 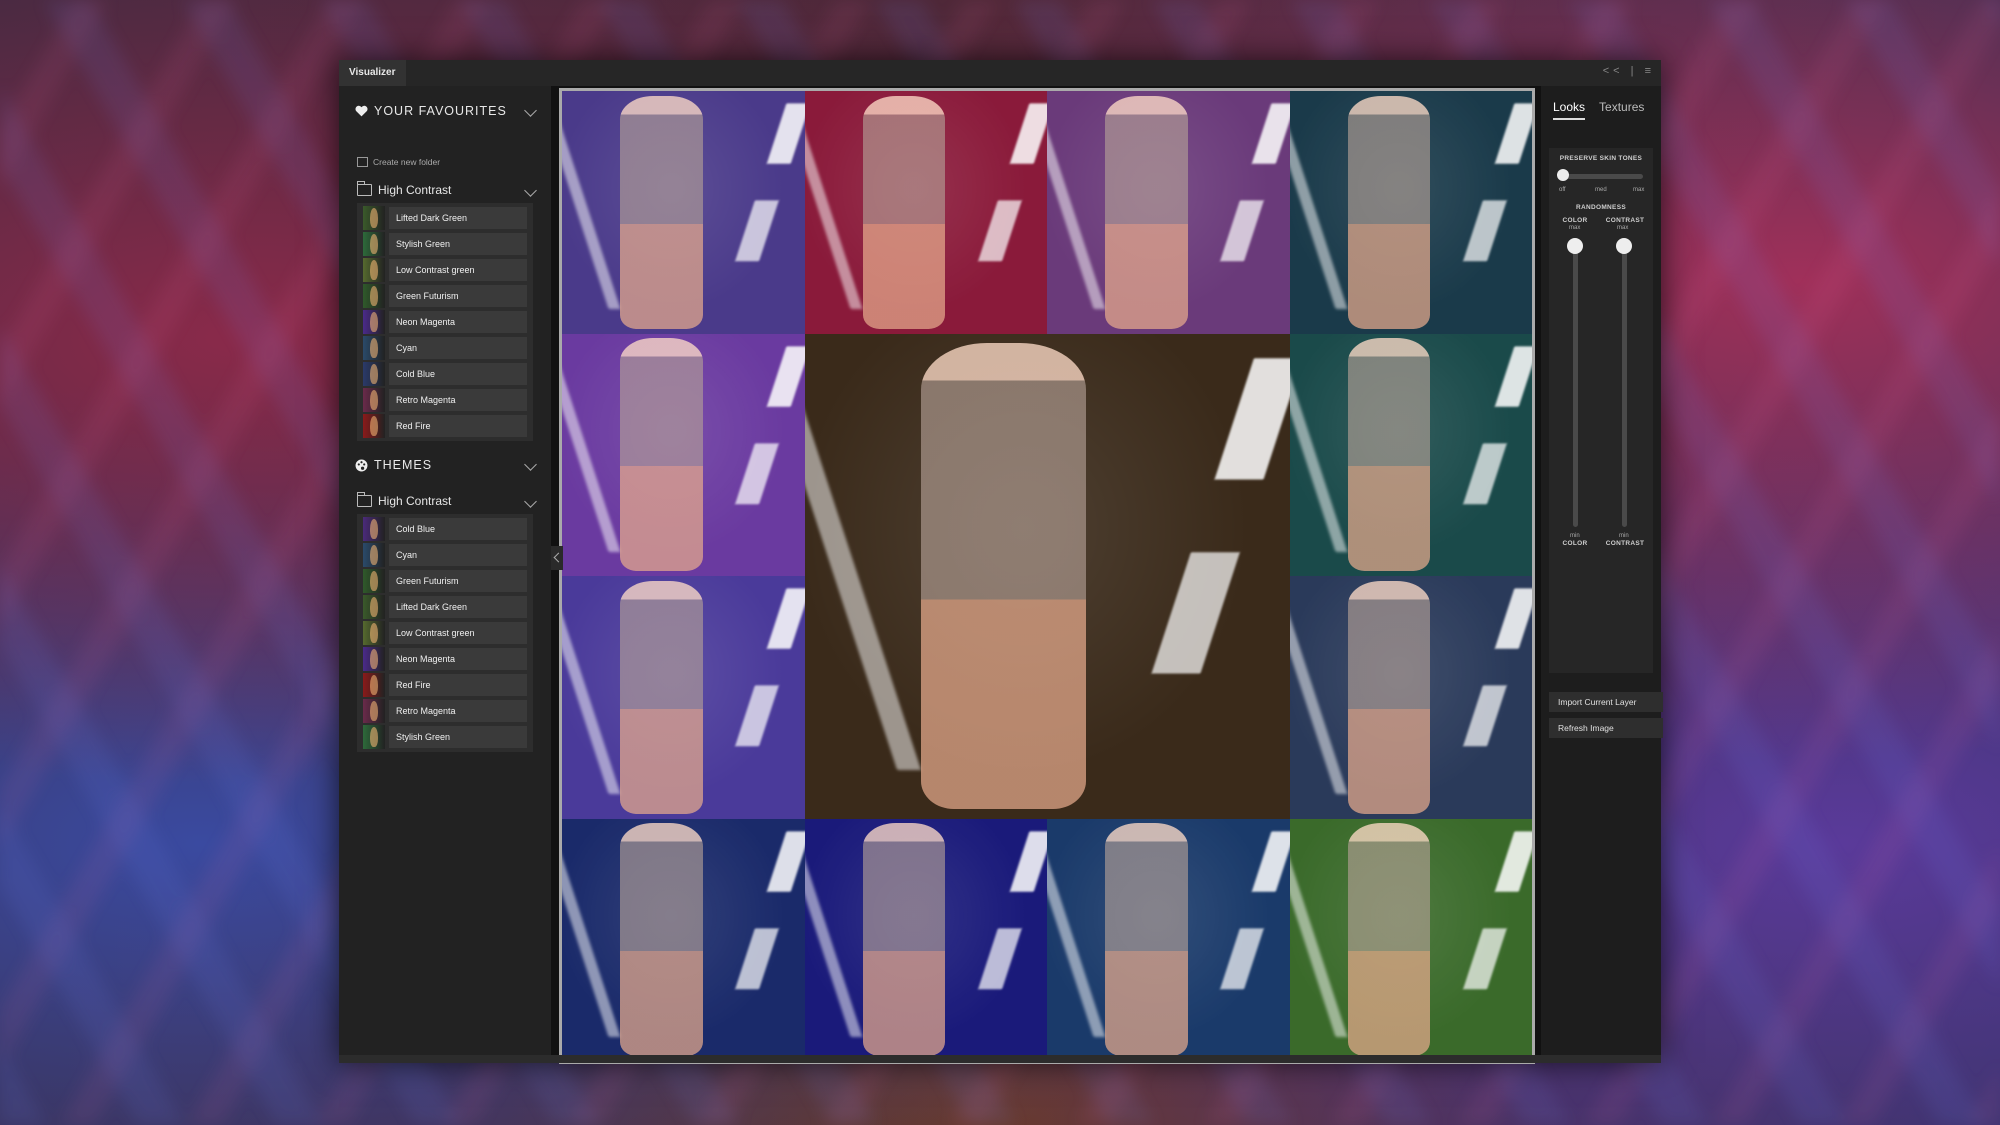 I want to click on preset-label: Red Fire, so click(x=458, y=685).